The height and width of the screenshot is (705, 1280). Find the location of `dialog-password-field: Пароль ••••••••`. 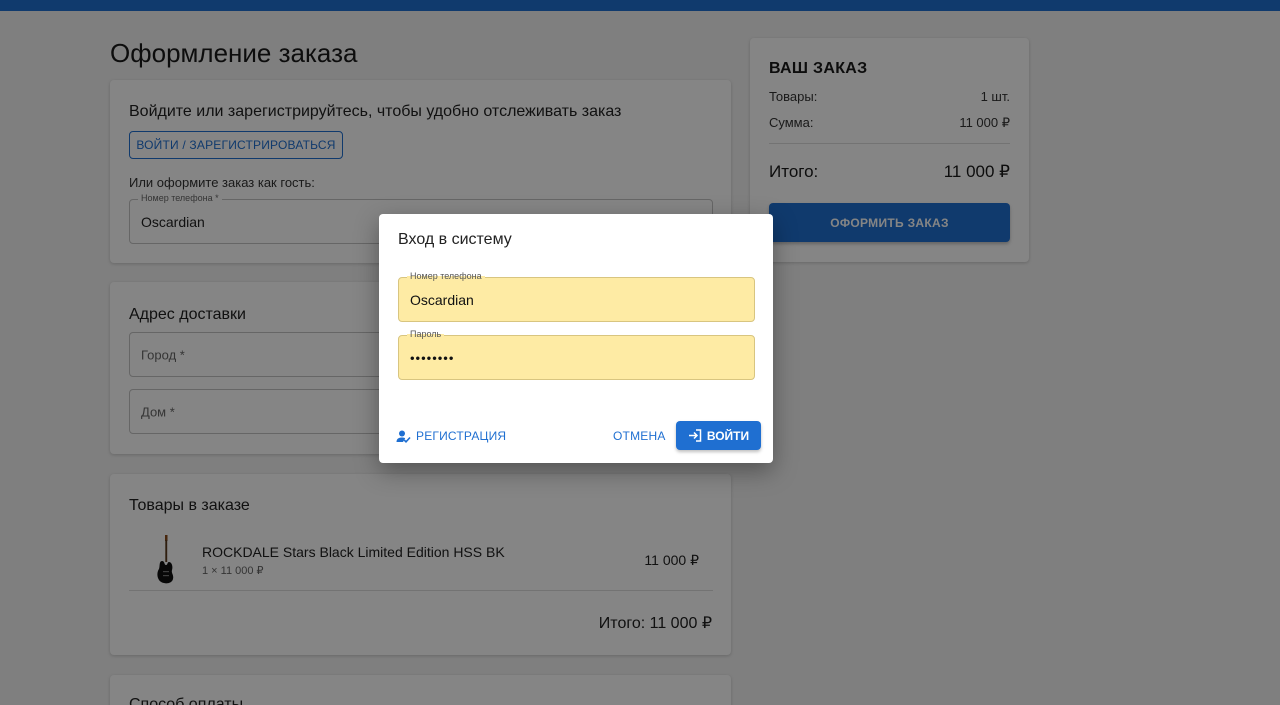

dialog-password-field: Пароль •••••••• is located at coordinates (576, 354).